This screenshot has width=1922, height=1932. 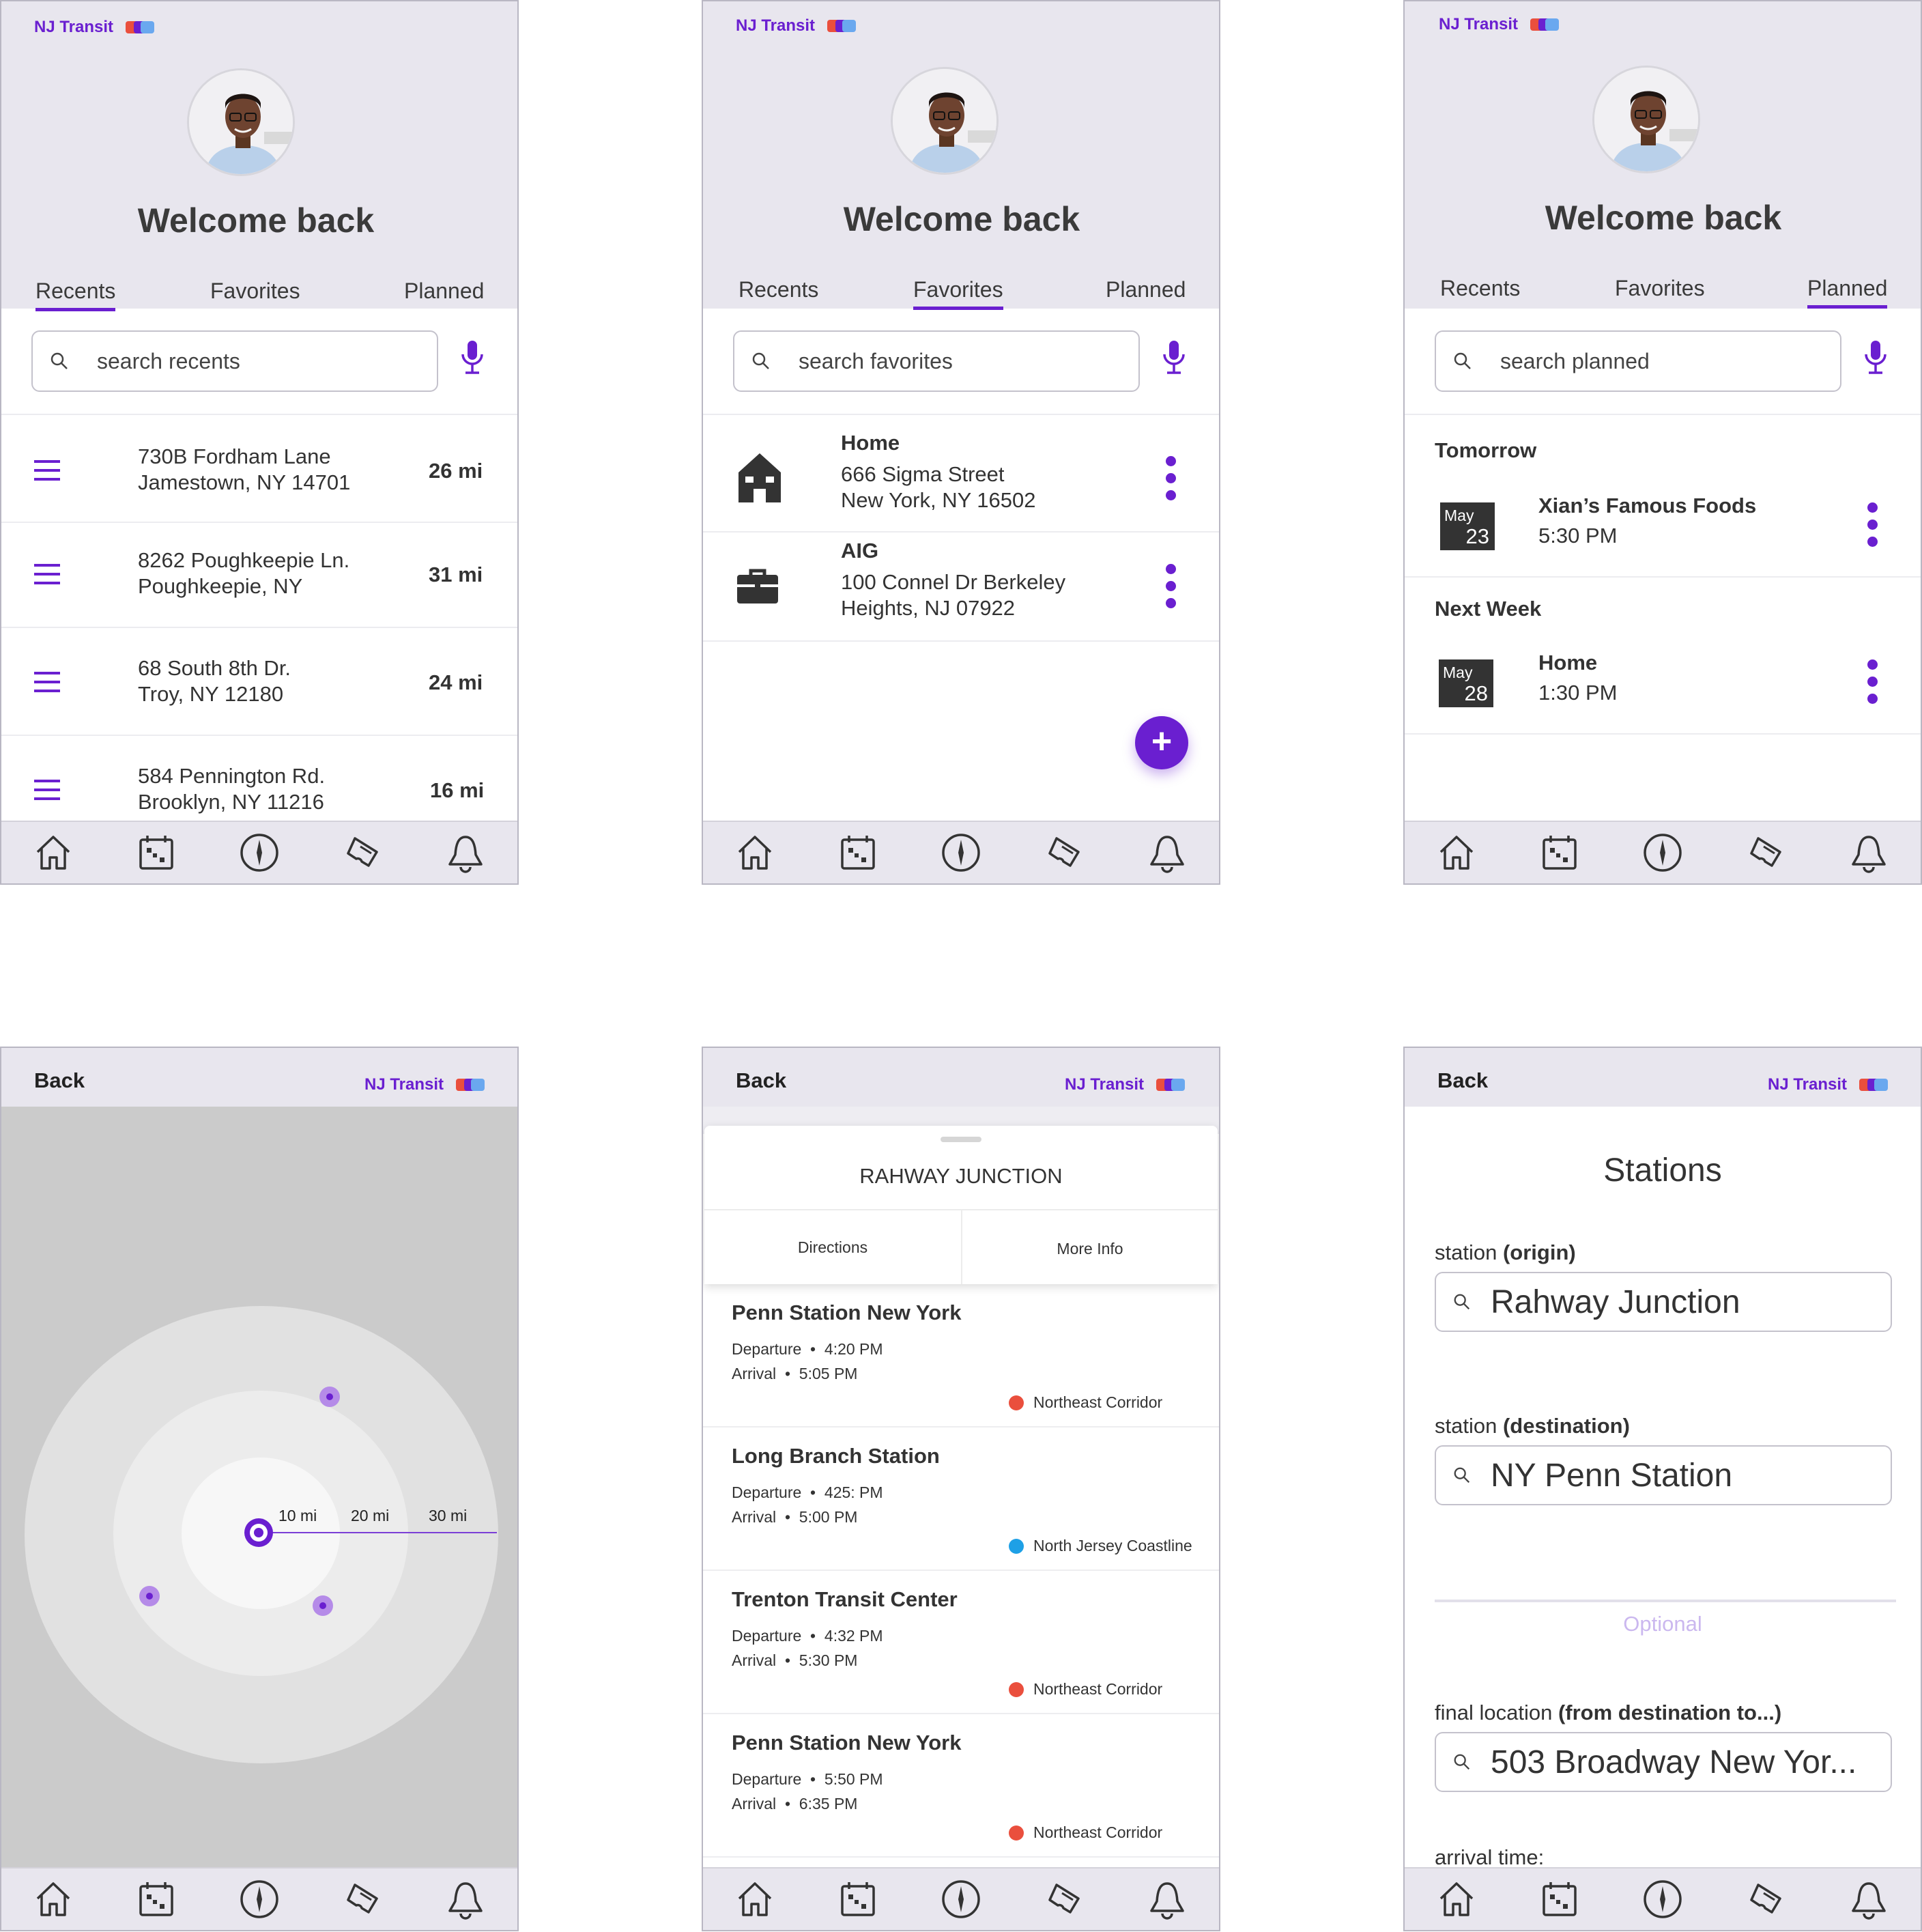 I want to click on search-input: search planned, so click(x=1638, y=361).